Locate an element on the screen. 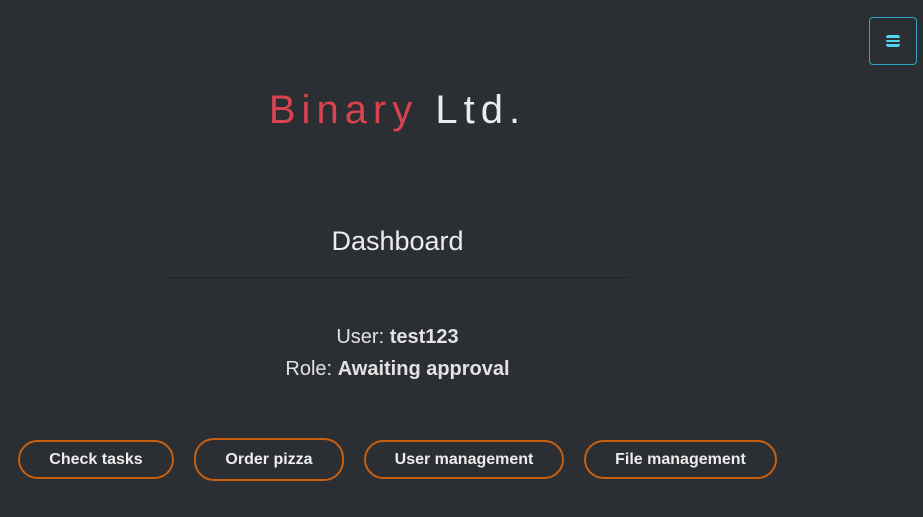 Image resolution: width=923 pixels, height=517 pixels. brand-logo: Binary Ltd. is located at coordinates (397, 110).